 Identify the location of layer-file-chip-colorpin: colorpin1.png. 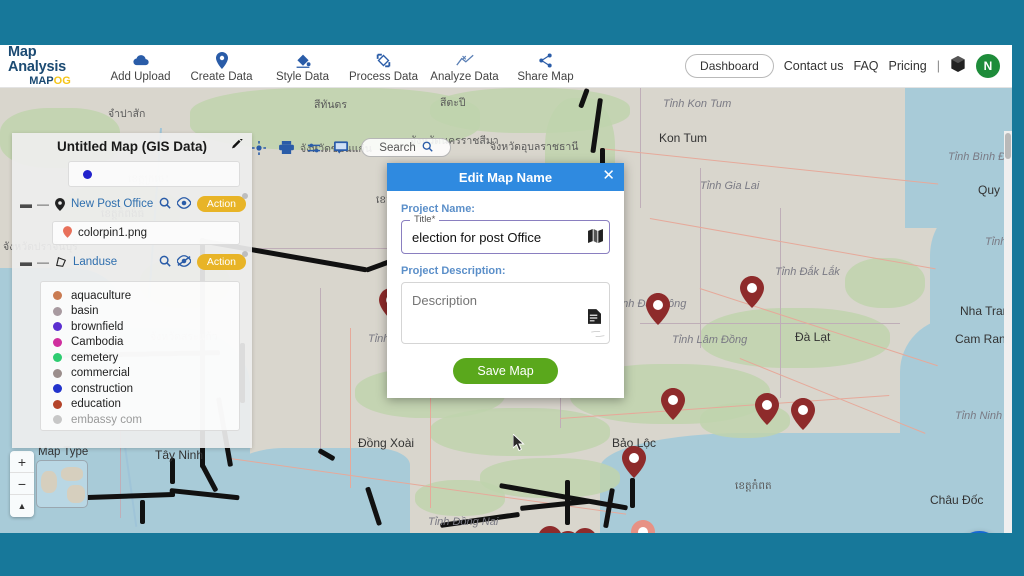
(146, 233).